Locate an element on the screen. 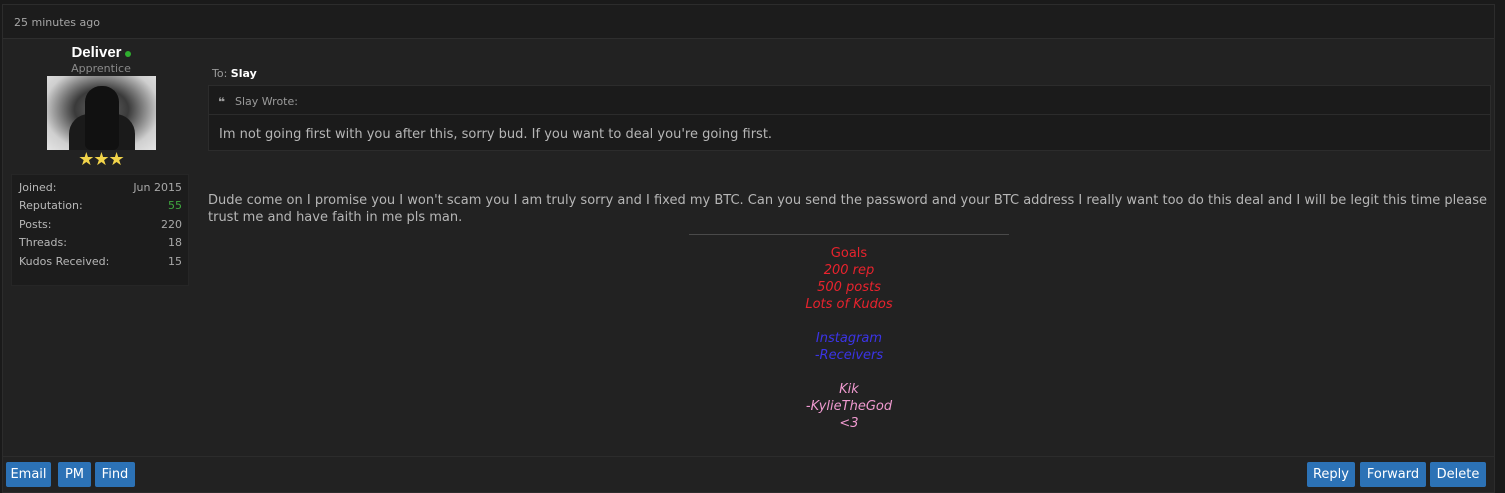  post-actions: Email PM Find Reply Forward Delete is located at coordinates (748, 474).